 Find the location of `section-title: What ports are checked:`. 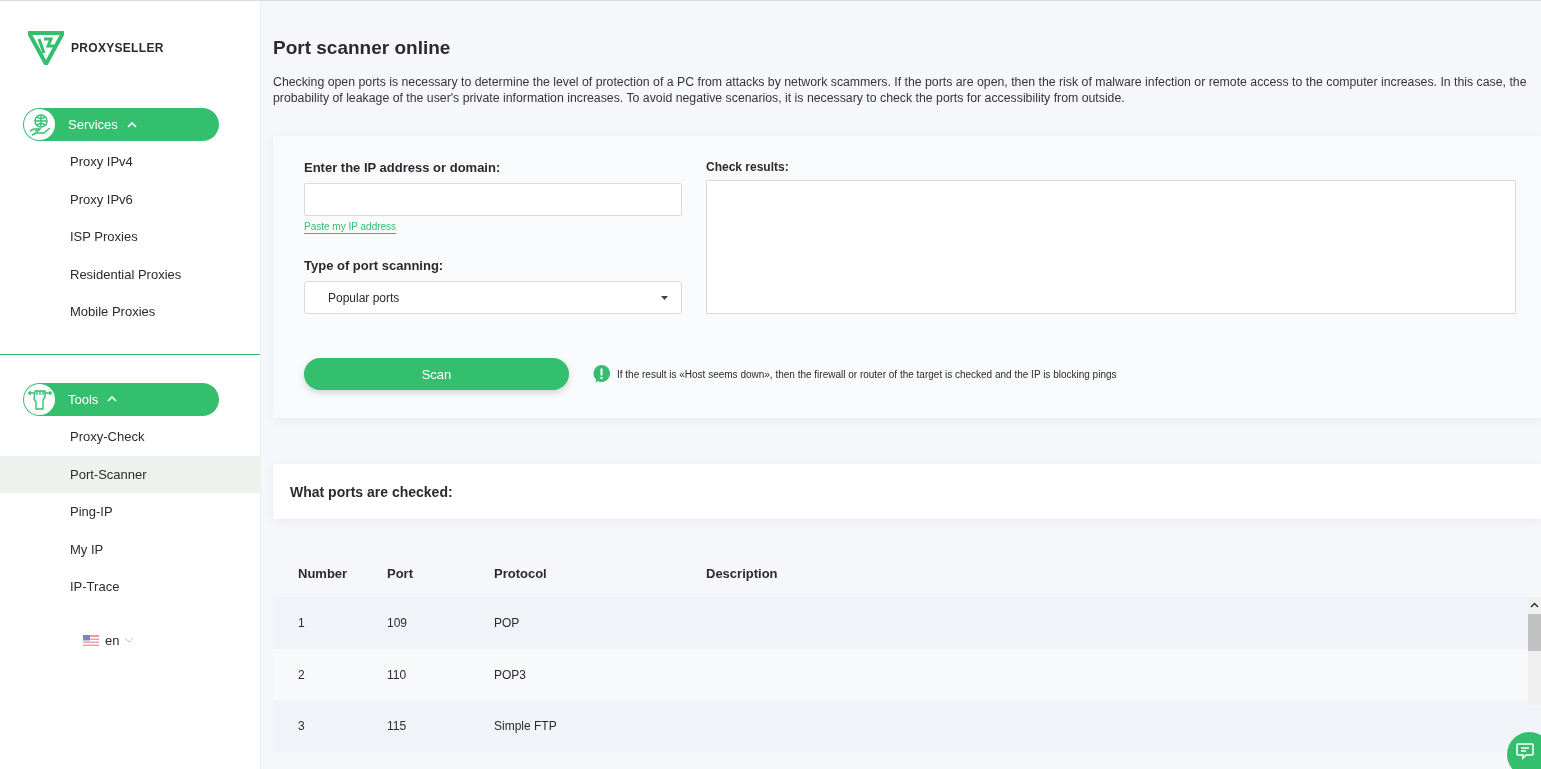

section-title: What ports are checked: is located at coordinates (371, 491).